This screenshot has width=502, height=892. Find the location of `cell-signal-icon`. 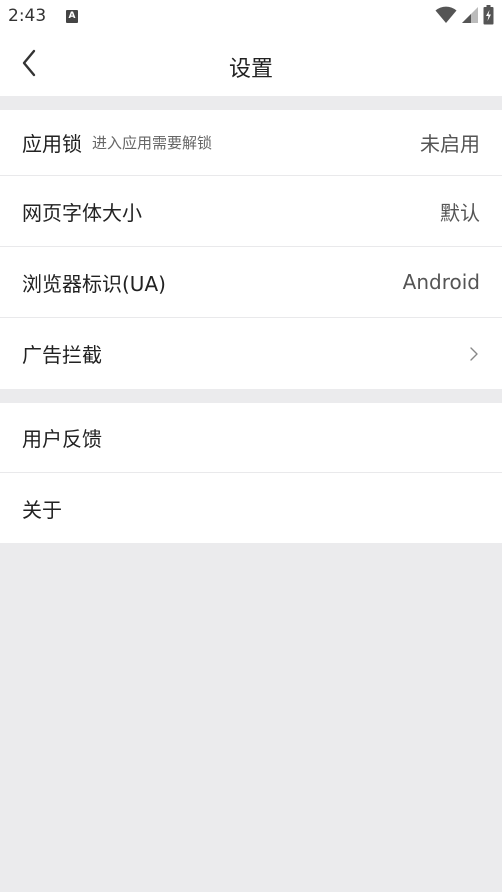

cell-signal-icon is located at coordinates (470, 17).